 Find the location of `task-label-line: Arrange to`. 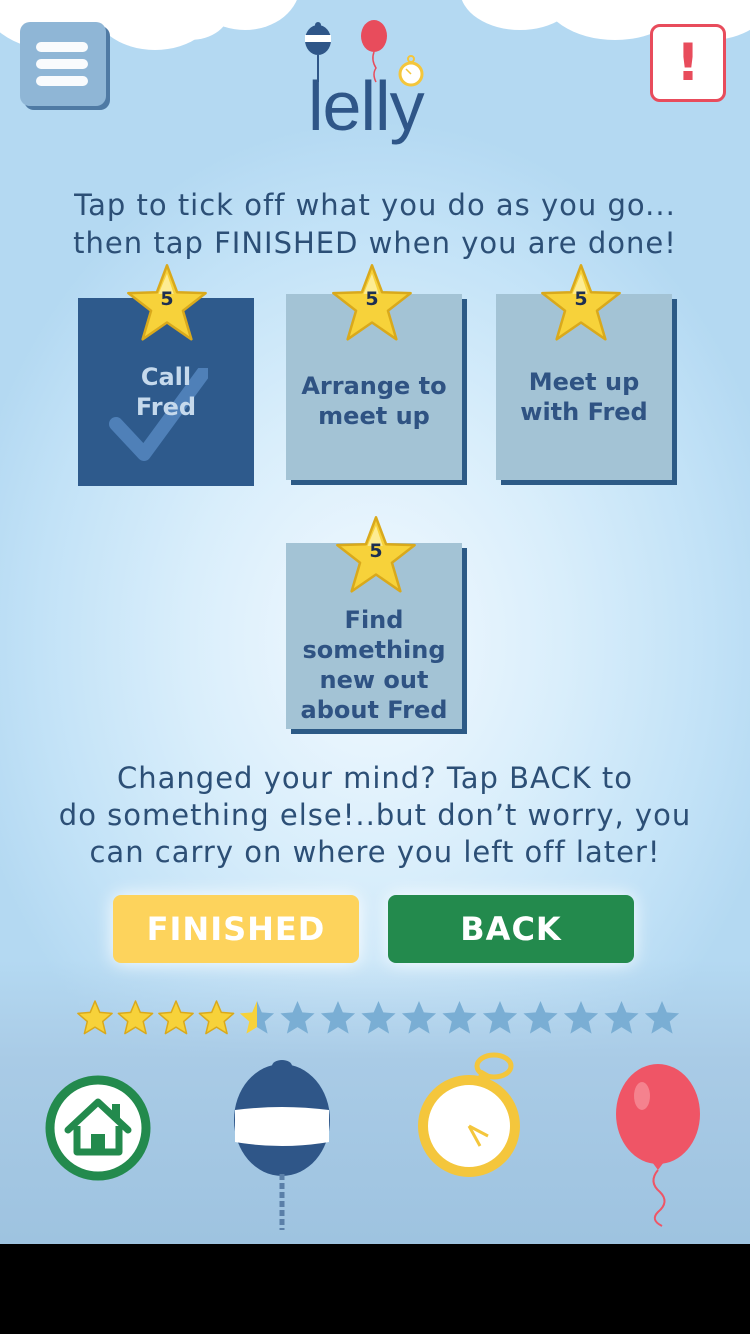

task-label-line: Arrange to is located at coordinates (374, 386).